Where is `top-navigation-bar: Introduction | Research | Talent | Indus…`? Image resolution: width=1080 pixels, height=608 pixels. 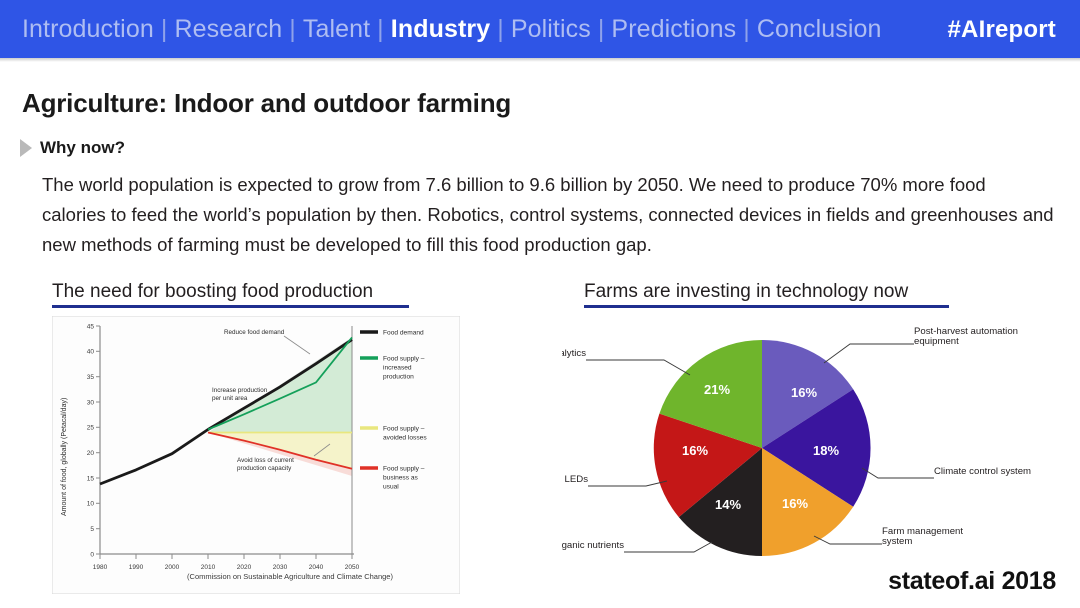 top-navigation-bar: Introduction | Research | Talent | Indus… is located at coordinates (540, 29).